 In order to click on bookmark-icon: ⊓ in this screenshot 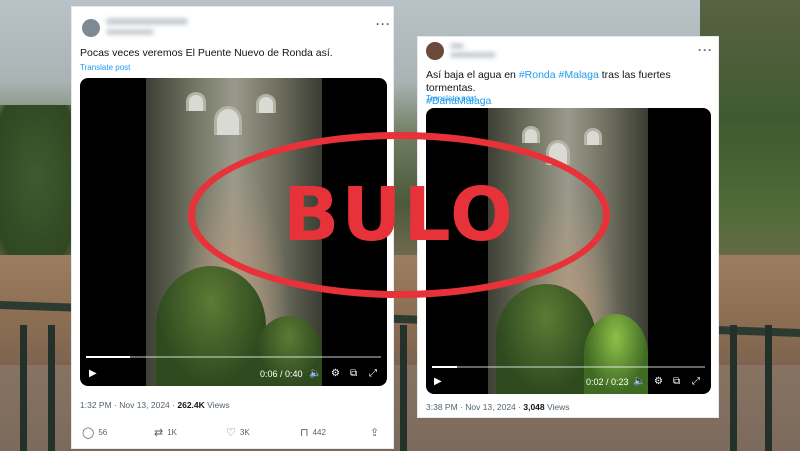, I will do `click(304, 433)`.